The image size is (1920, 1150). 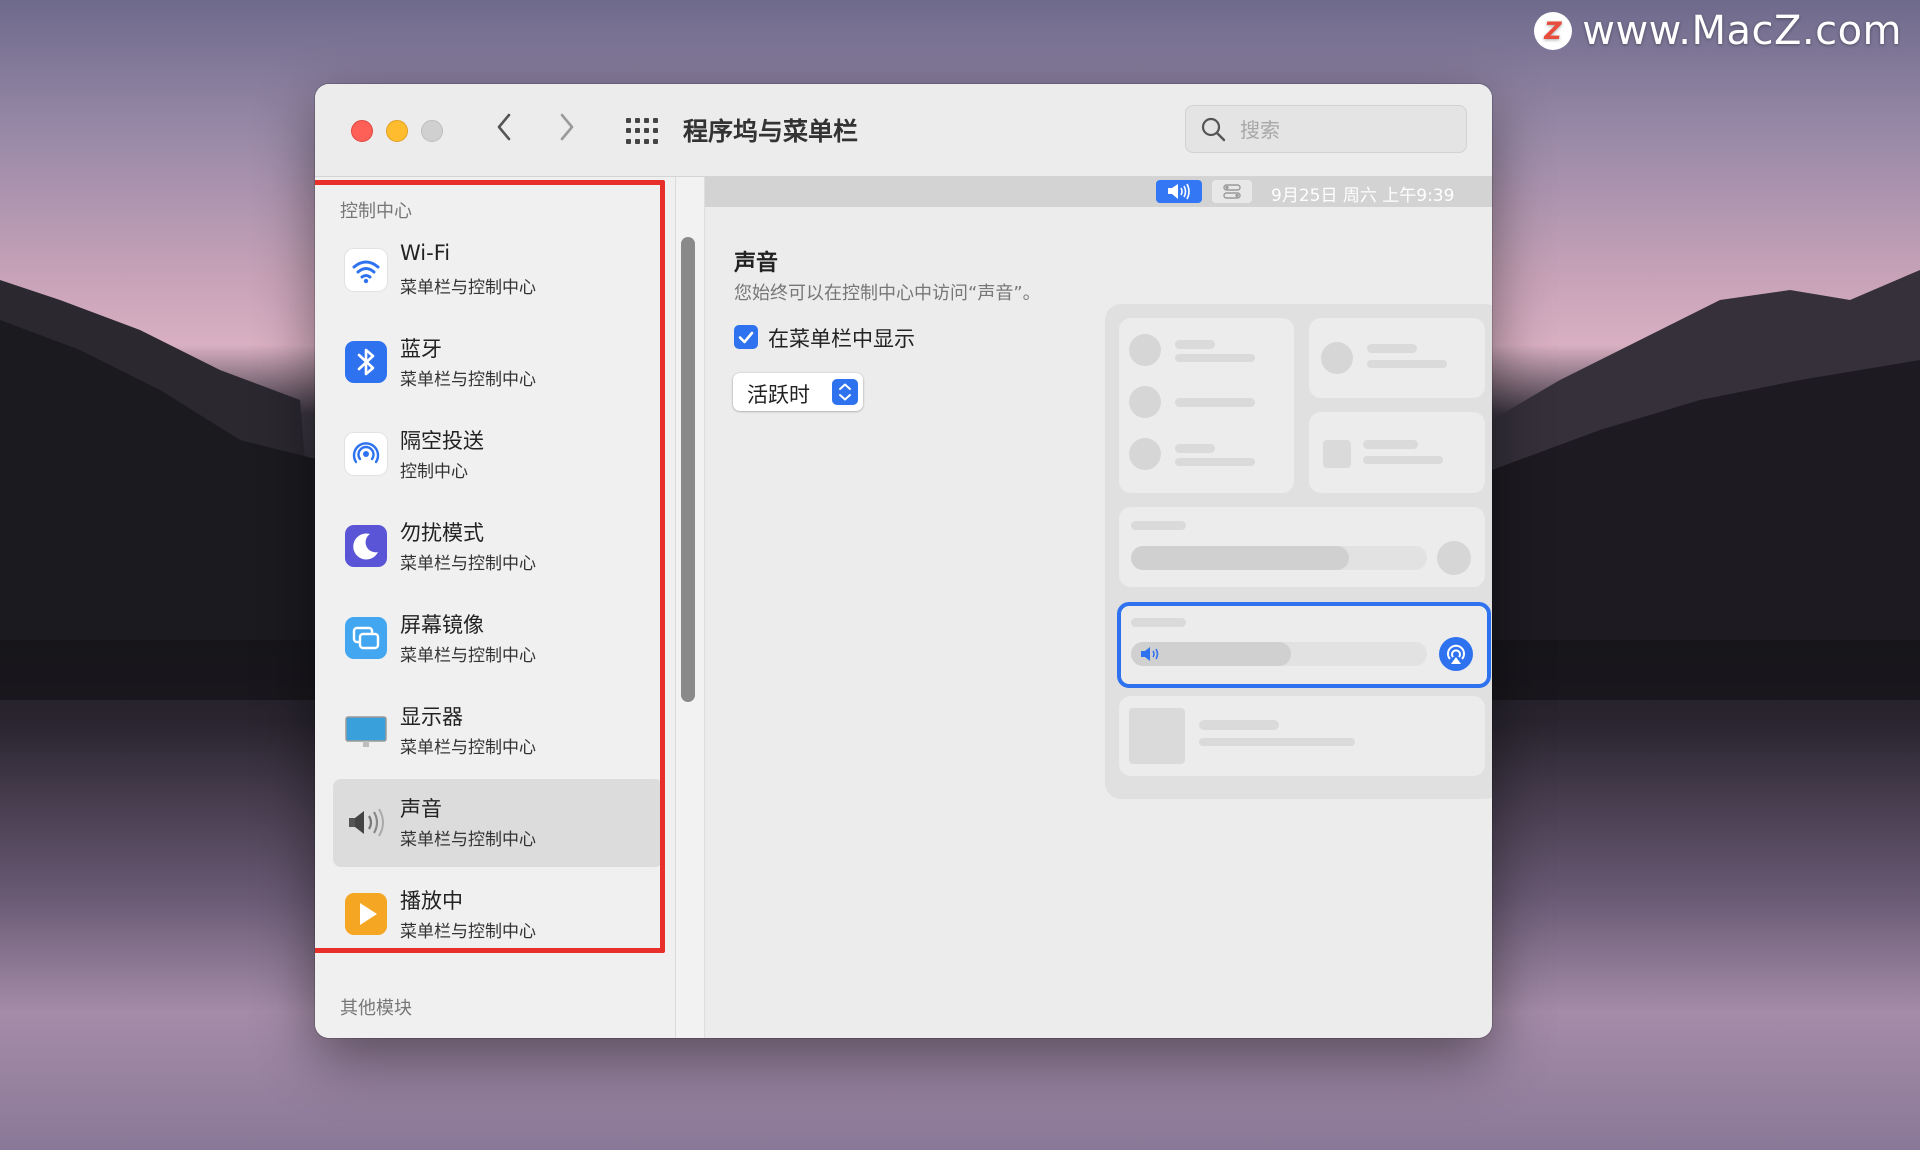 I want to click on macz-logo-icon: Z, so click(x=1553, y=31).